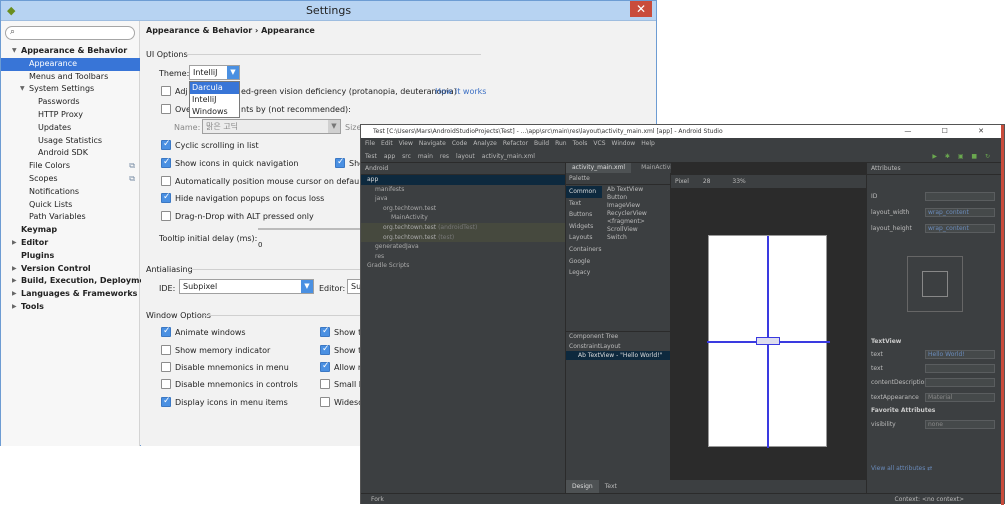 The height and width of the screenshot is (505, 1005). I want to click on adjust-colors-checkbox, so click(166, 91).